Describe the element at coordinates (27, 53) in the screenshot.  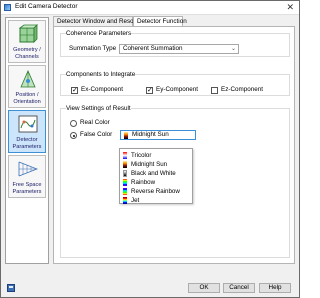
I see `sidebar-item-label: Geometry / Channels` at that location.